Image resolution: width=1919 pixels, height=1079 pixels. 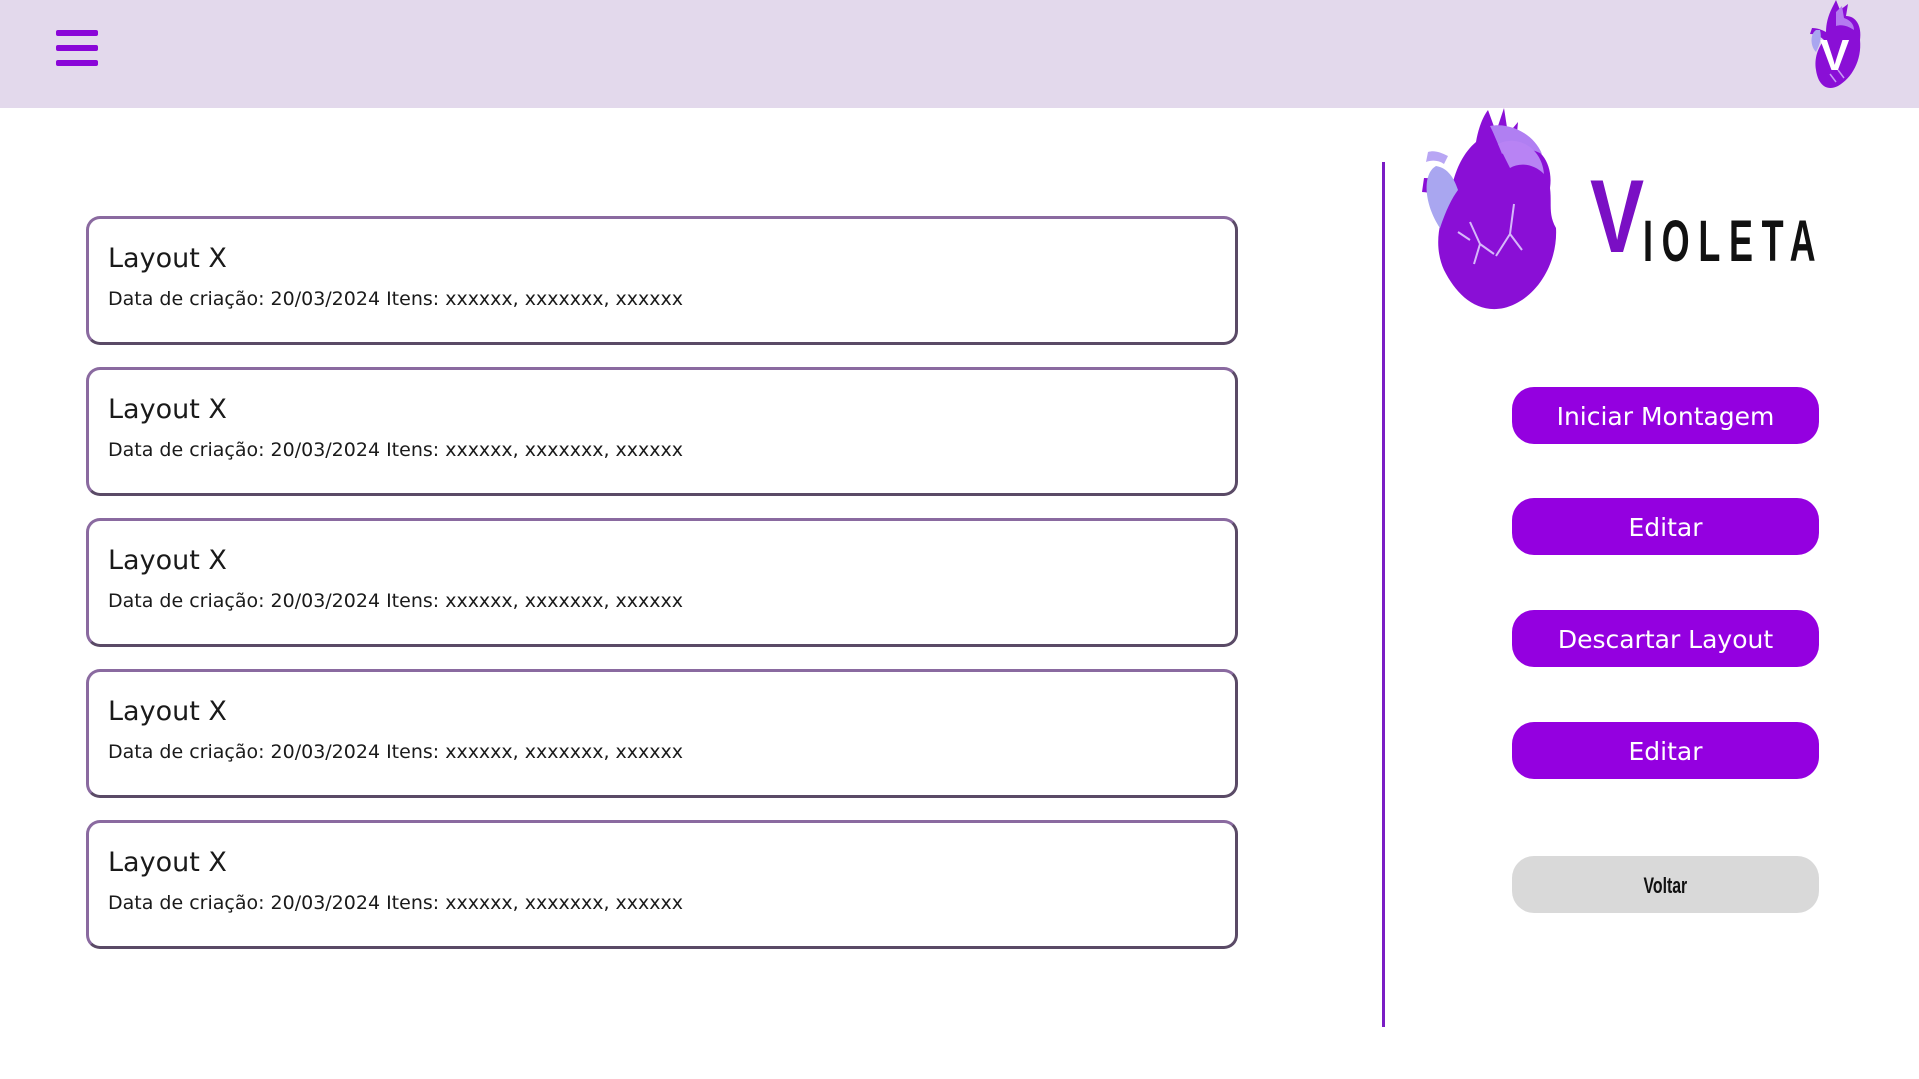 What do you see at coordinates (1665, 638) in the screenshot?
I see `discard-layout-button: Descartar Layout` at bounding box center [1665, 638].